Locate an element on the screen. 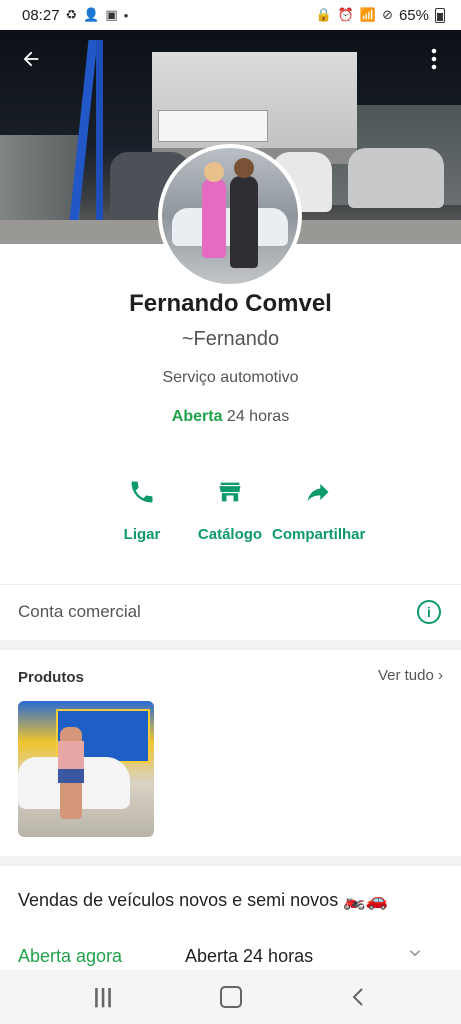  call-button: Ligar is located at coordinates (142, 511).